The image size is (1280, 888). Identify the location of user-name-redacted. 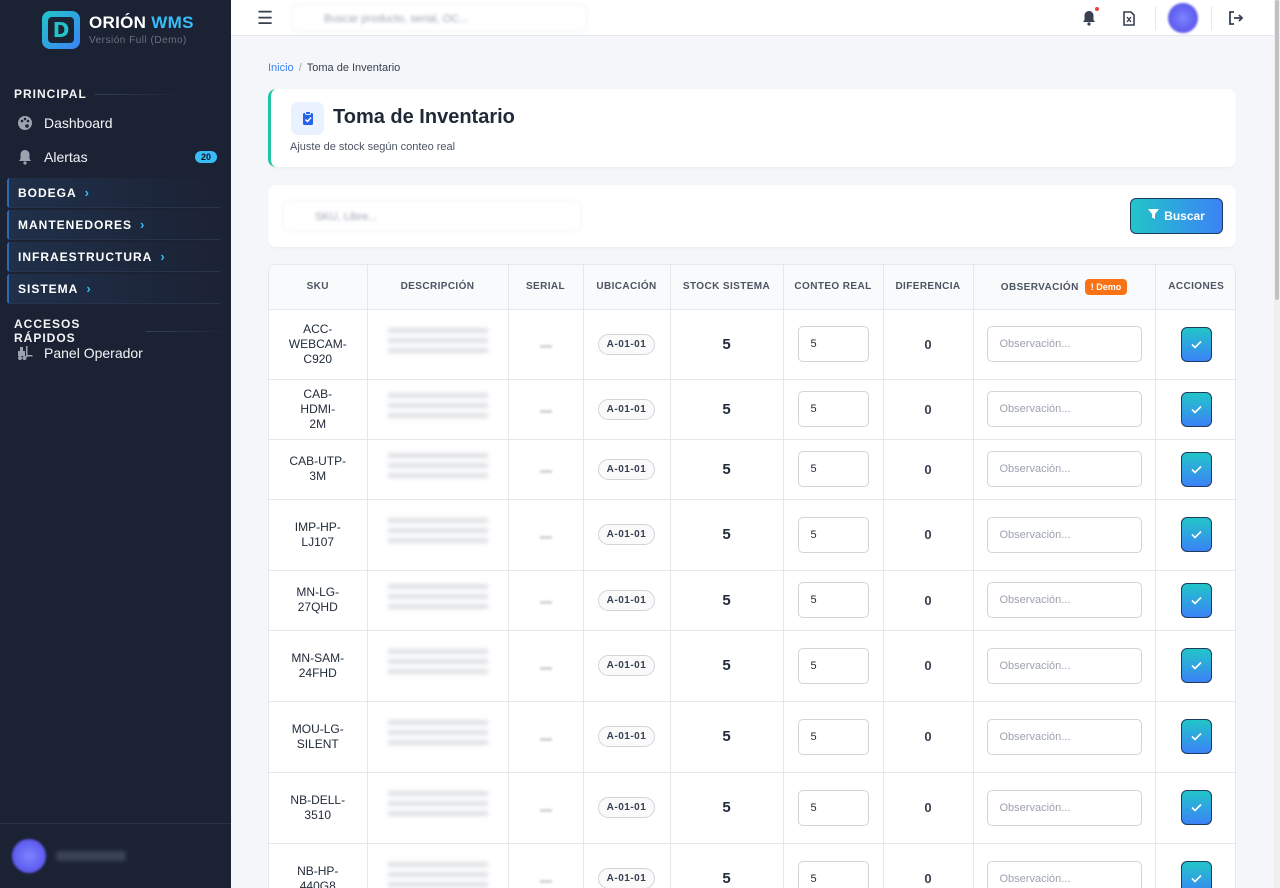
(91, 856).